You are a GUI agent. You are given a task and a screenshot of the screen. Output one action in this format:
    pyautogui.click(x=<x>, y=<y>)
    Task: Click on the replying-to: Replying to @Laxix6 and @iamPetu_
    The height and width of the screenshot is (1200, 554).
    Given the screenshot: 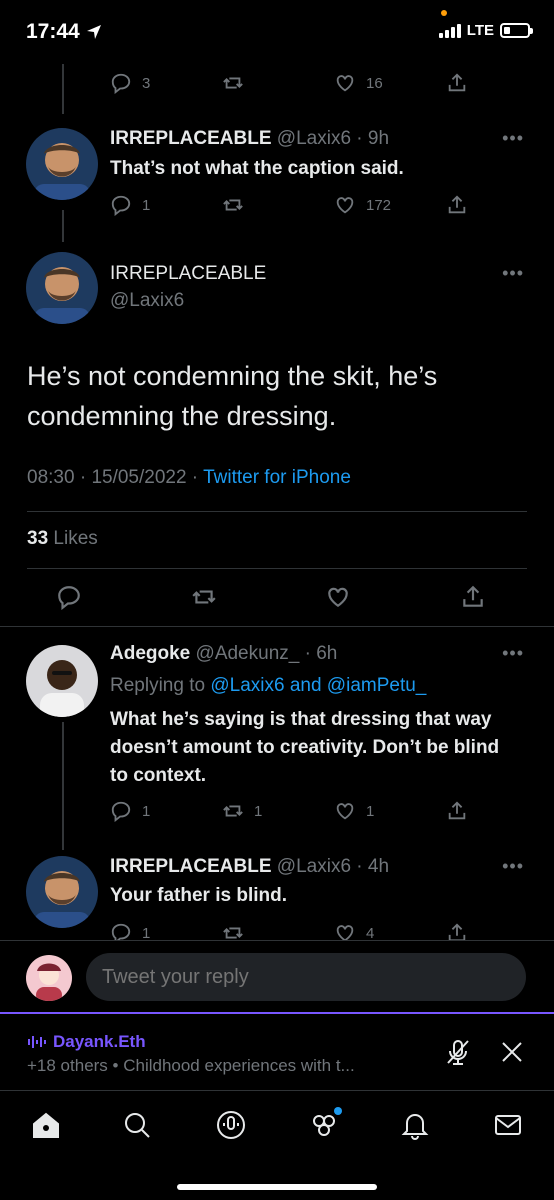 What is the action you would take?
    pyautogui.click(x=268, y=686)
    